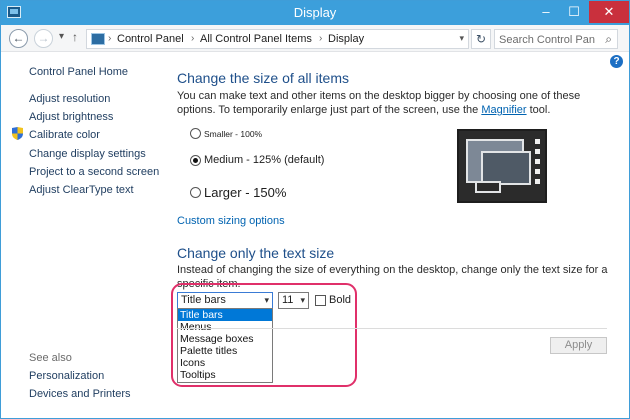 This screenshot has width=630, height=419. I want to click on custom-sizing-options-link: Custom sizing options, so click(231, 221).